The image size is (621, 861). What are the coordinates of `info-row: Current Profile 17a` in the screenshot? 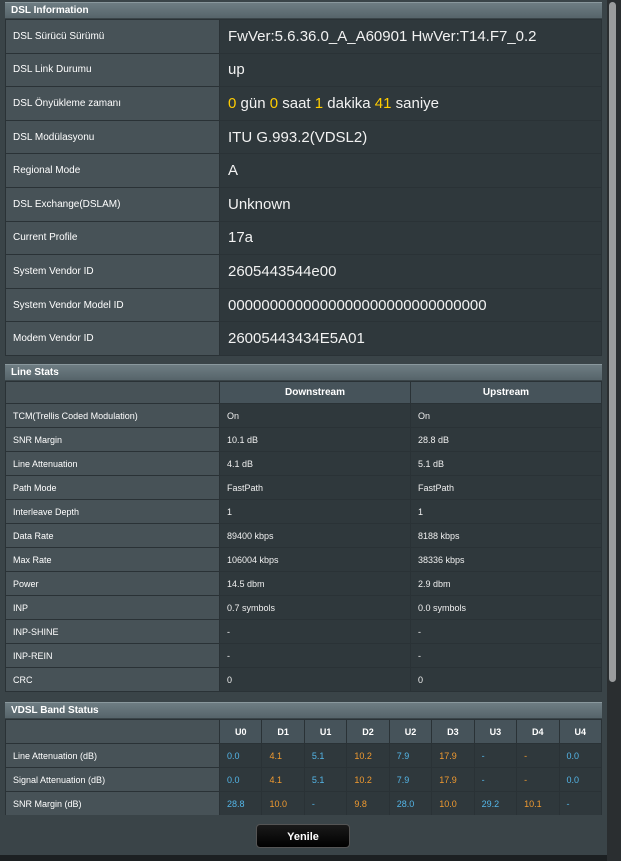 It's located at (303, 238).